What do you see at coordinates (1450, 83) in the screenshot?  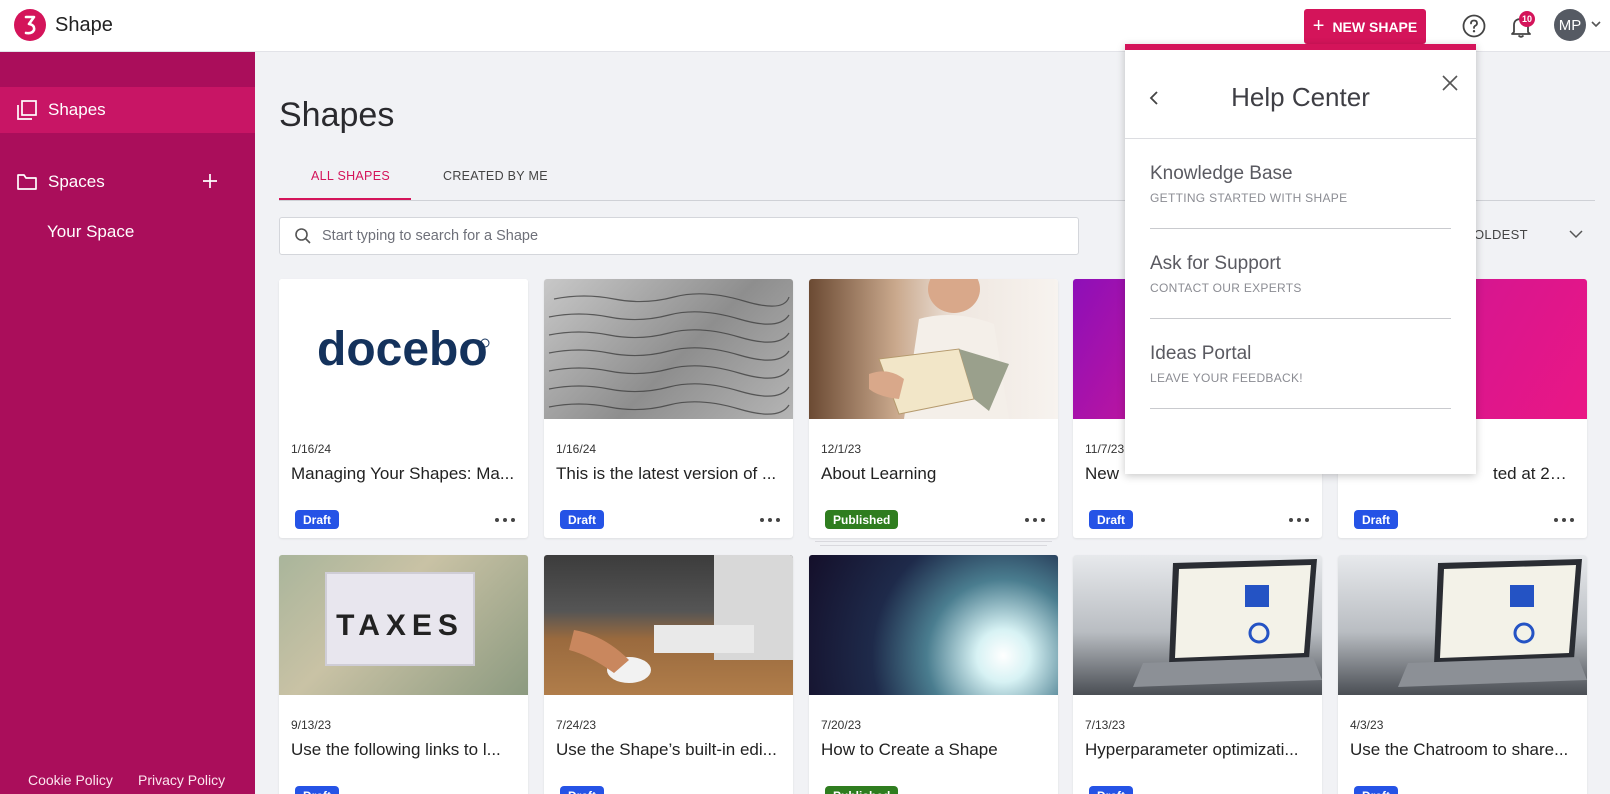 I see `close-icon` at bounding box center [1450, 83].